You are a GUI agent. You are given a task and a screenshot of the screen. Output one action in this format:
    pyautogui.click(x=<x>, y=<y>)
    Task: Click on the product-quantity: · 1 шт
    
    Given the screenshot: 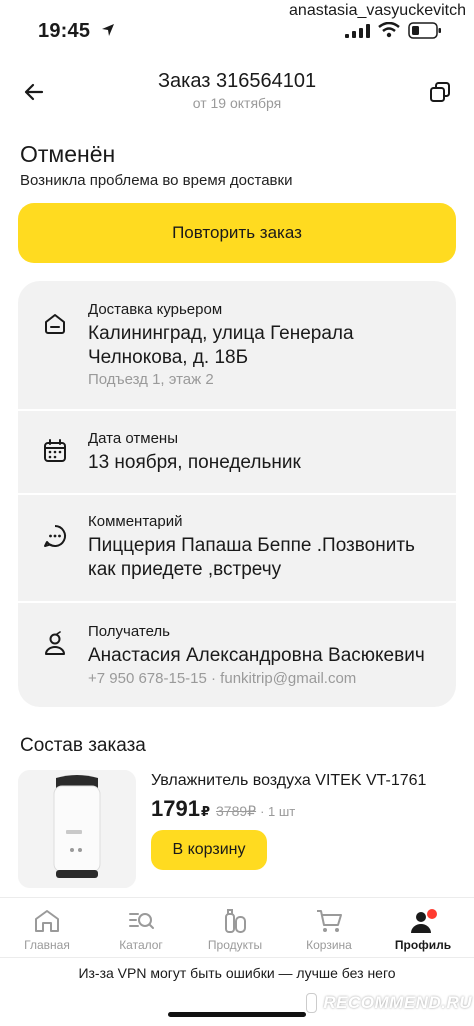 What is the action you would take?
    pyautogui.click(x=278, y=811)
    